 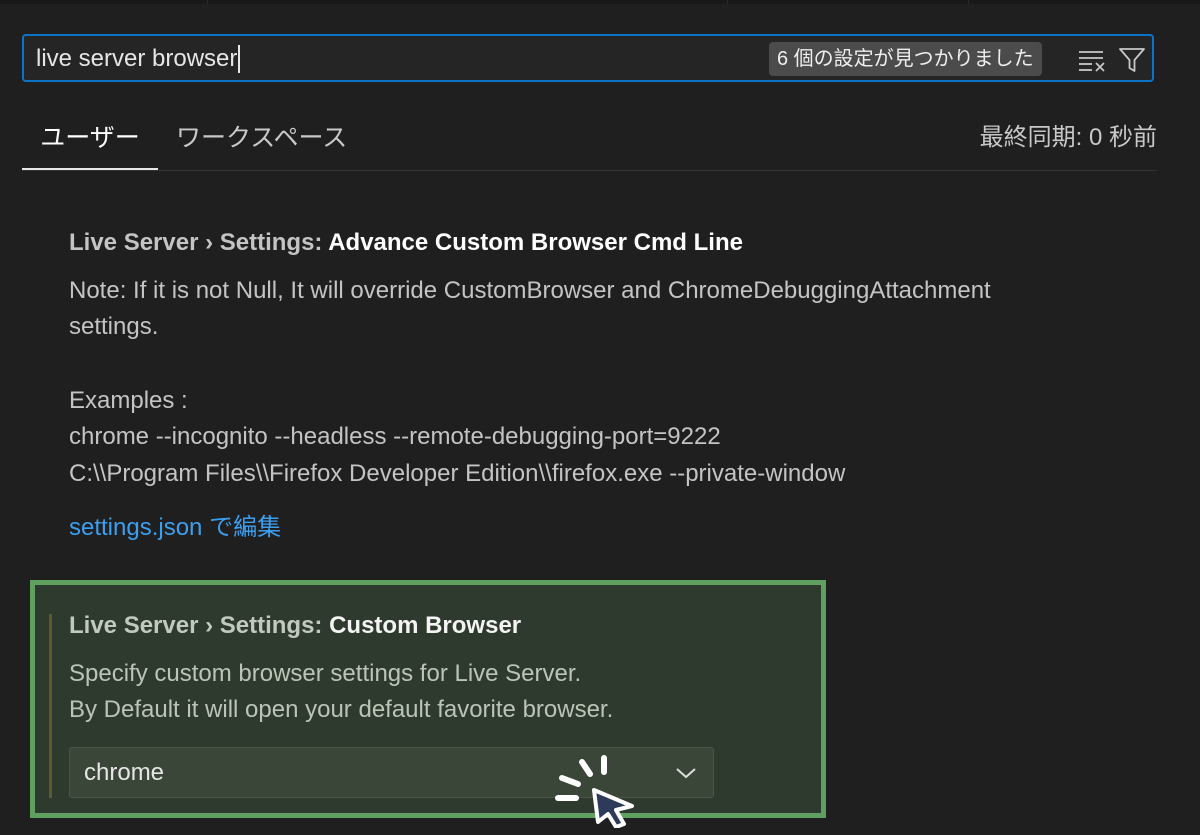 What do you see at coordinates (50, 706) in the screenshot?
I see `setting-modified-indicator` at bounding box center [50, 706].